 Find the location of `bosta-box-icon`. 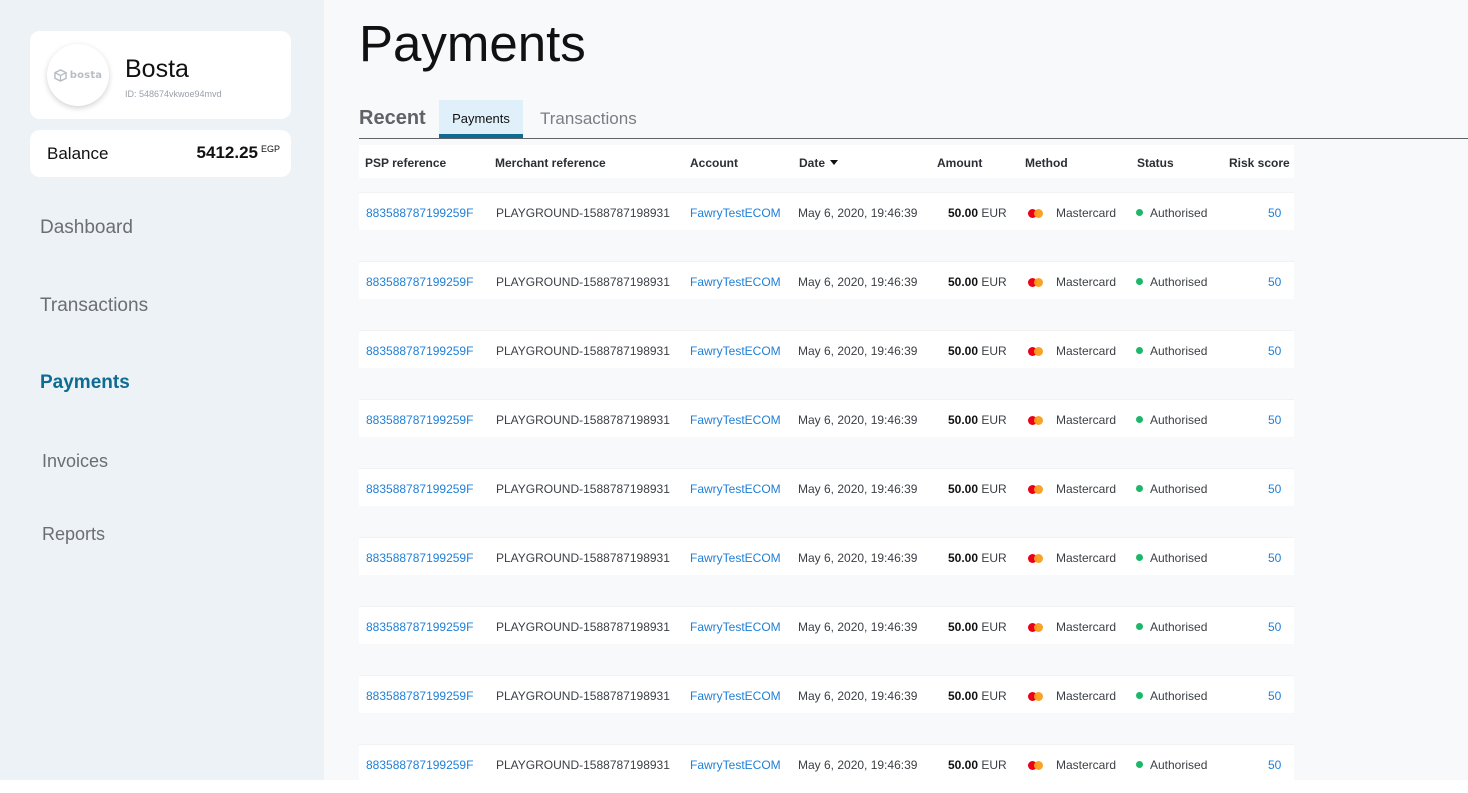

bosta-box-icon is located at coordinates (60, 75).